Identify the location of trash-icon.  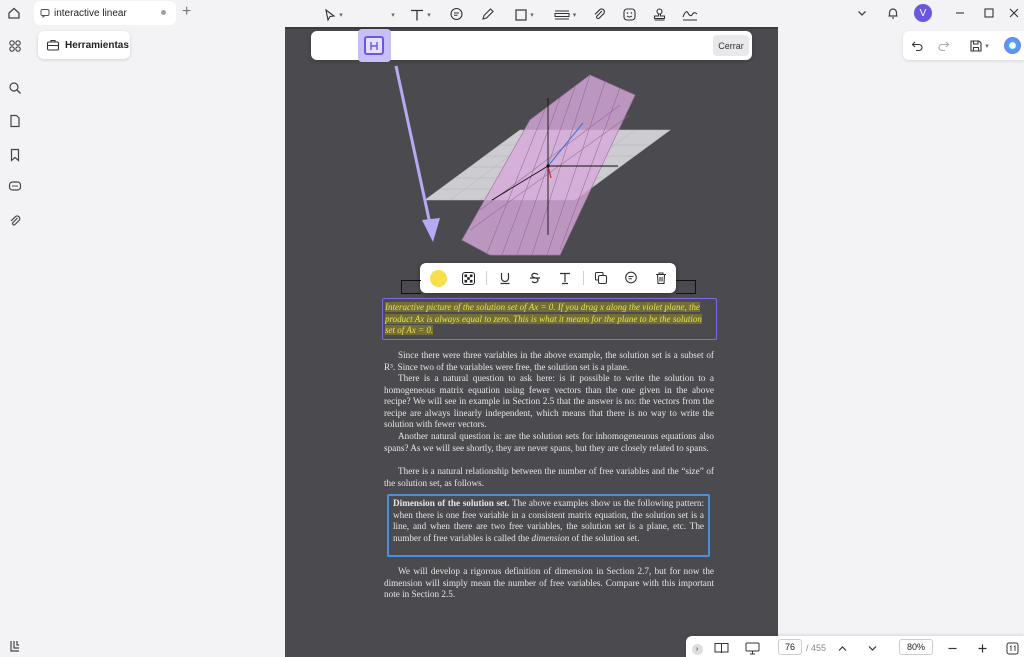
(661, 278).